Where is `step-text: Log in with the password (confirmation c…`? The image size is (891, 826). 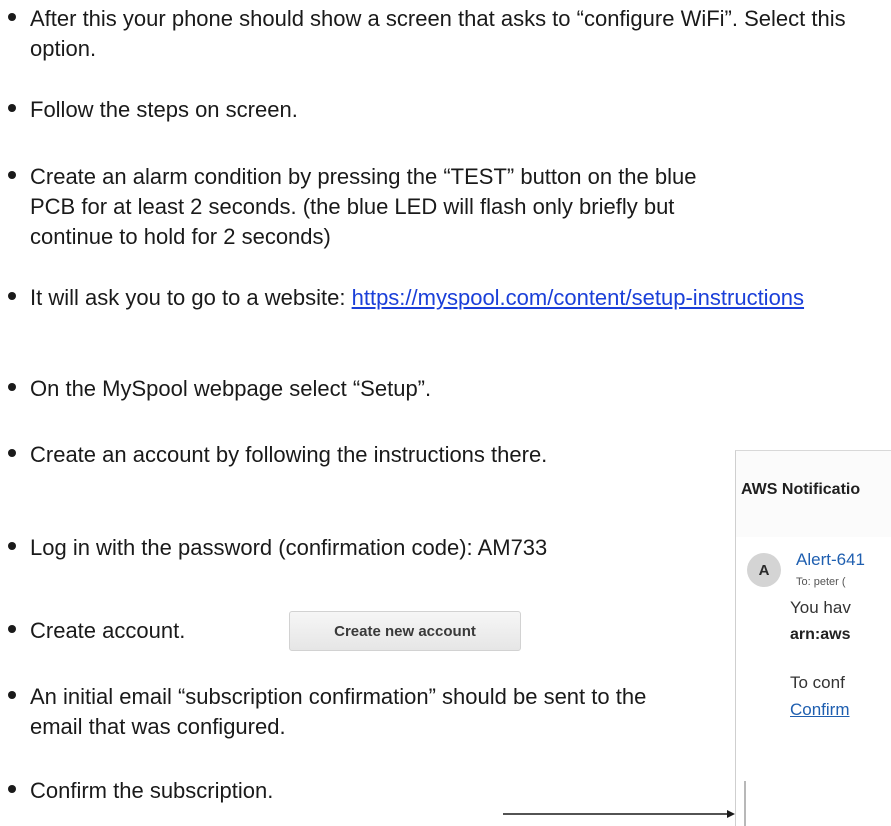 step-text: Log in with the password (confirmation c… is located at coordinates (289, 547).